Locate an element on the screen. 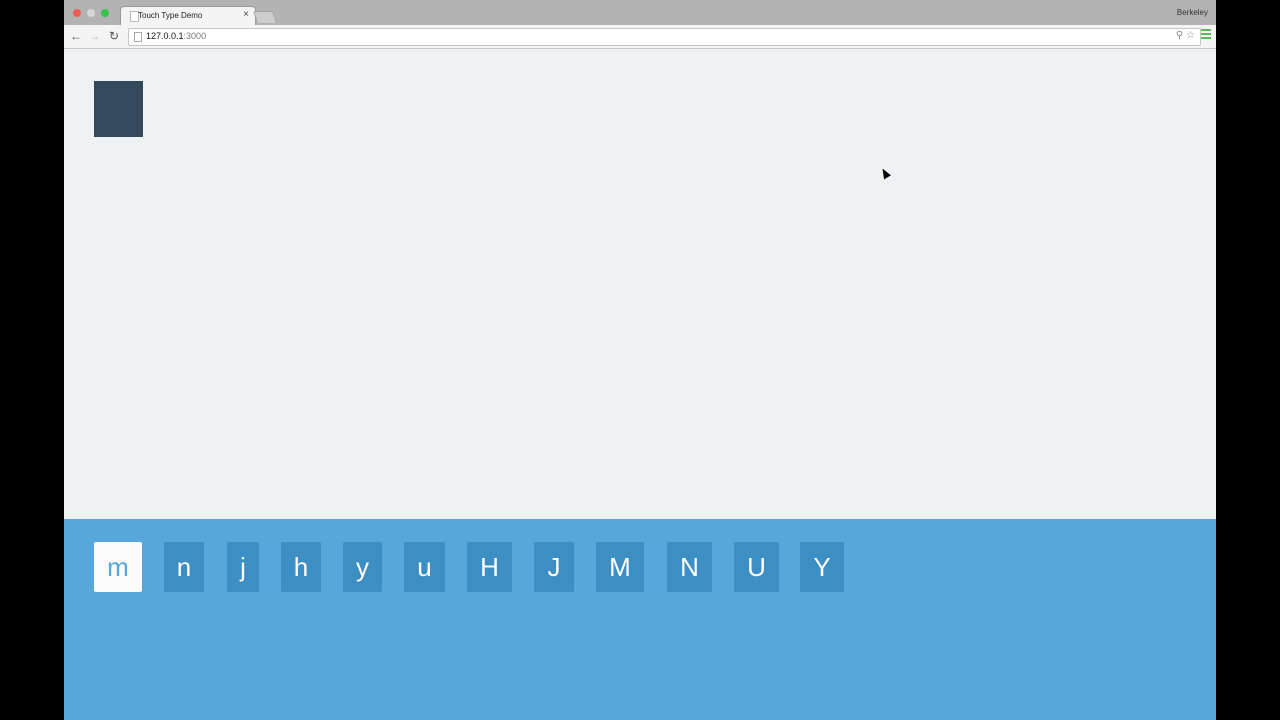 The width and height of the screenshot is (1280, 720). maximize-window-button is located at coordinates (105, 13).